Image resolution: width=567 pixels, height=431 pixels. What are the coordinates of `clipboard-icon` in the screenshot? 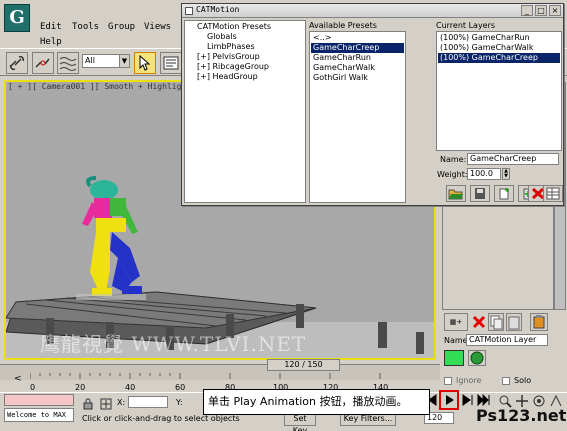 It's located at (539, 322).